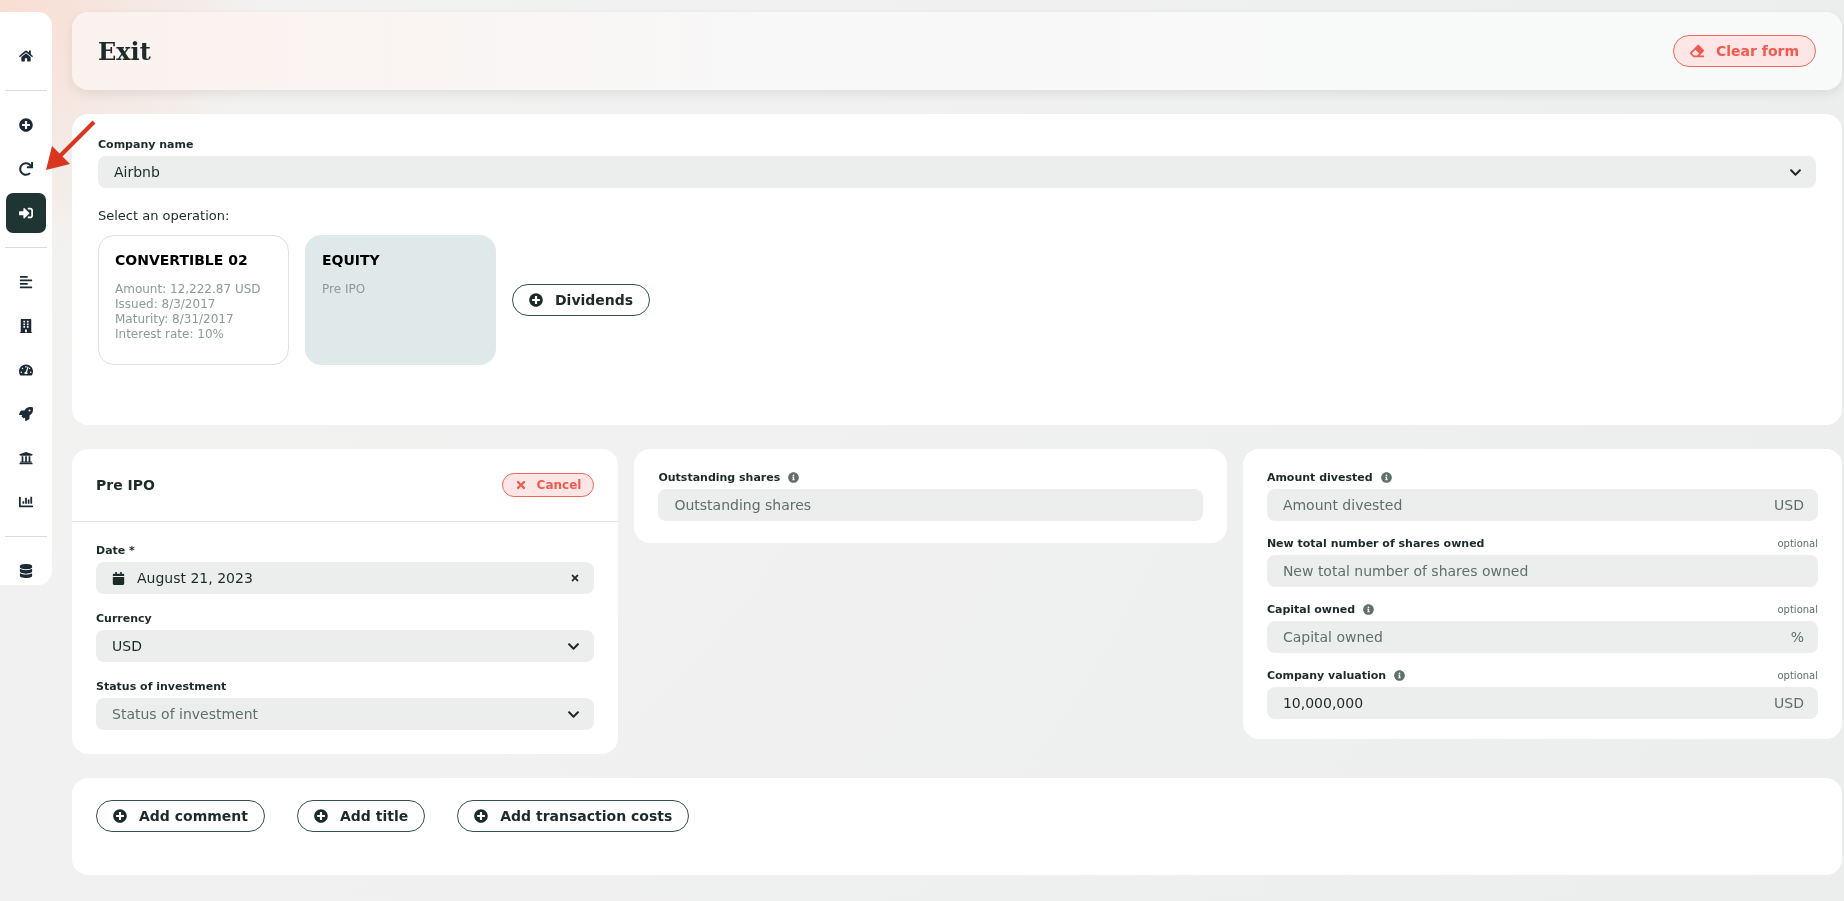  I want to click on annotation-arrow, so click(71, 145).